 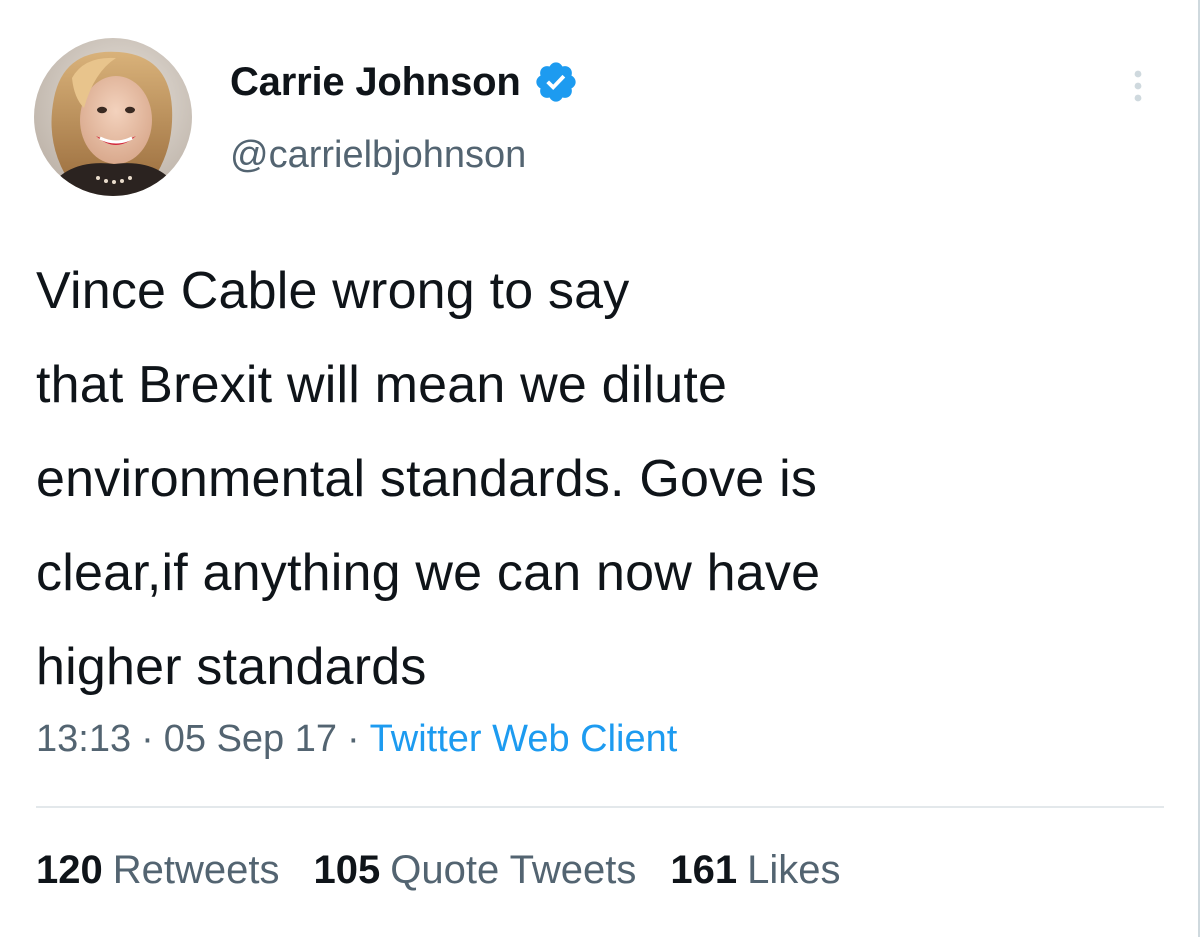 I want to click on avatar, so click(x=113, y=117).